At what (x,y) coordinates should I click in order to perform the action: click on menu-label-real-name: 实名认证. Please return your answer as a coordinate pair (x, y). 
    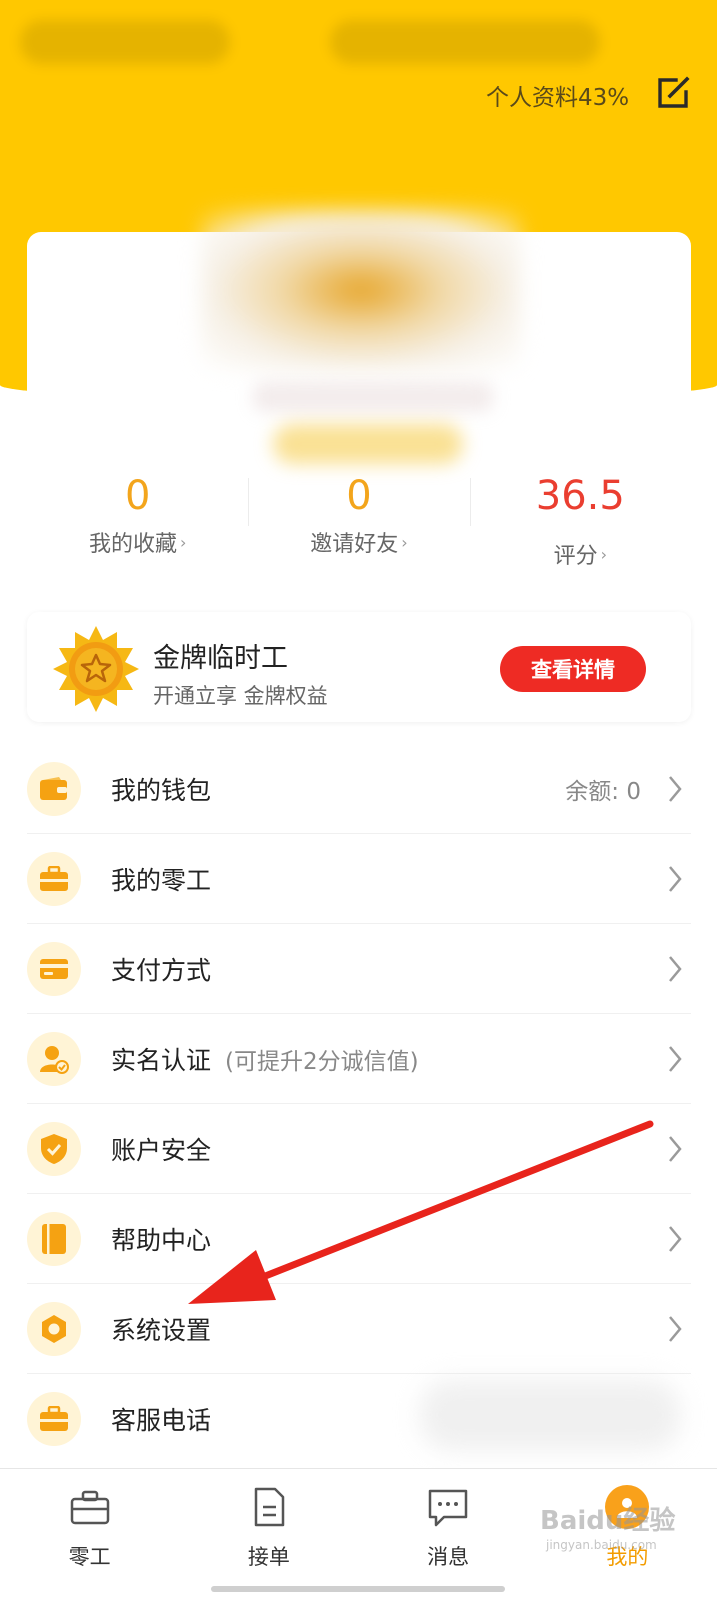
    Looking at the image, I should click on (161, 1060).